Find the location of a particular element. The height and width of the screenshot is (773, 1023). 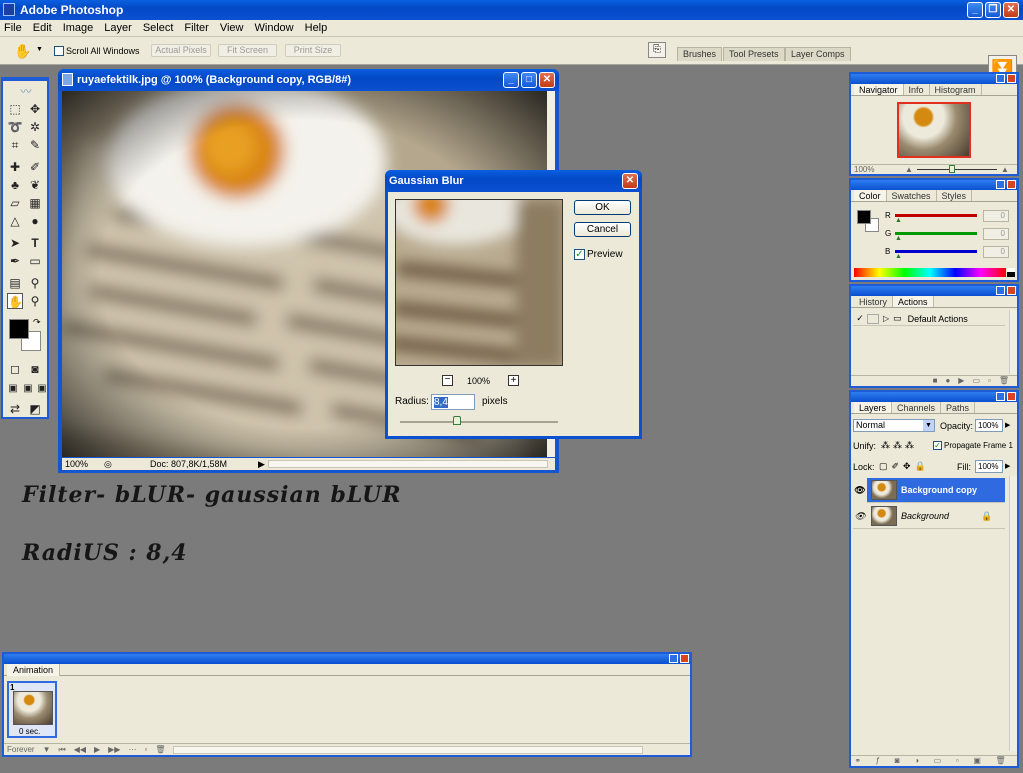

preview-checkbox: ✓ is located at coordinates (579, 254).